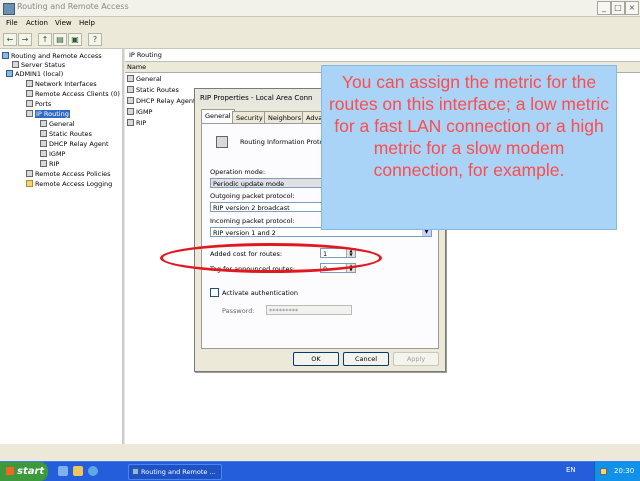 This screenshot has width=640, height=481. I want to click on operation-mode-label: Operation mode:, so click(238, 172).